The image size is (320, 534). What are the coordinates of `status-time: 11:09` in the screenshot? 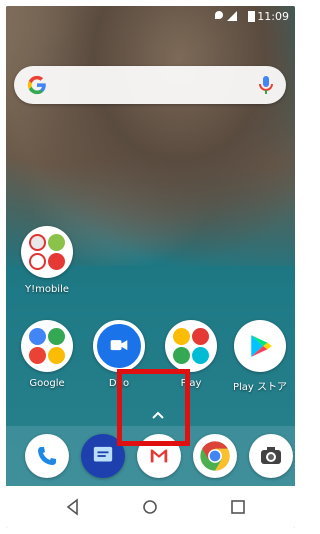 It's located at (273, 16).